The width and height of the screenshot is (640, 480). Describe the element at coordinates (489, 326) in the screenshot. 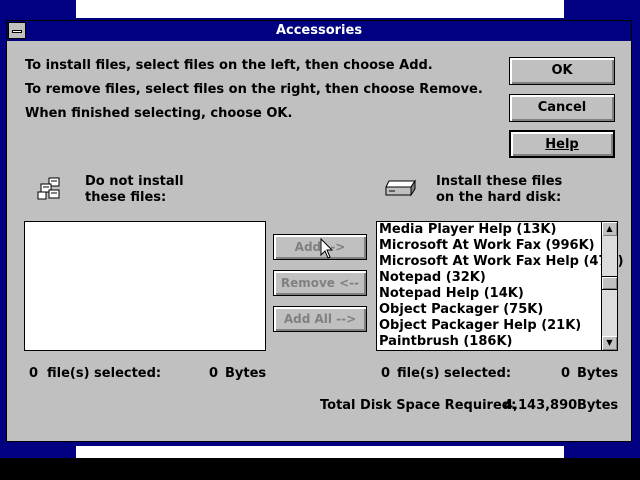

I see `list-item: Object Packager Help (21K)` at that location.